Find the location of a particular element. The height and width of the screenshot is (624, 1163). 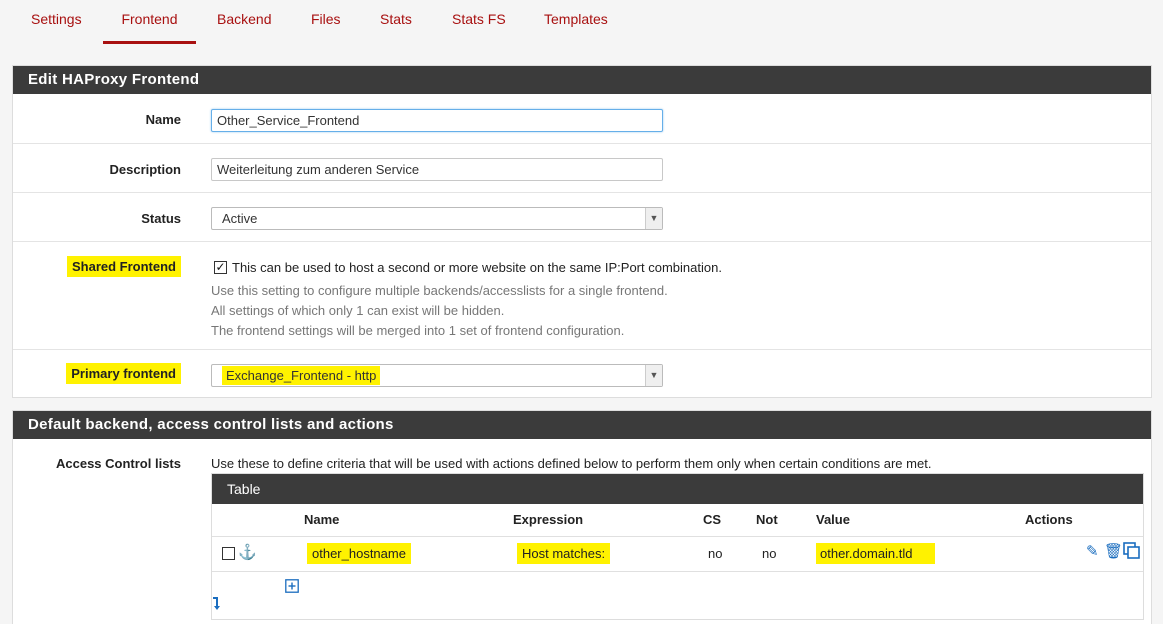

column-header-name: Name is located at coordinates (322, 519).